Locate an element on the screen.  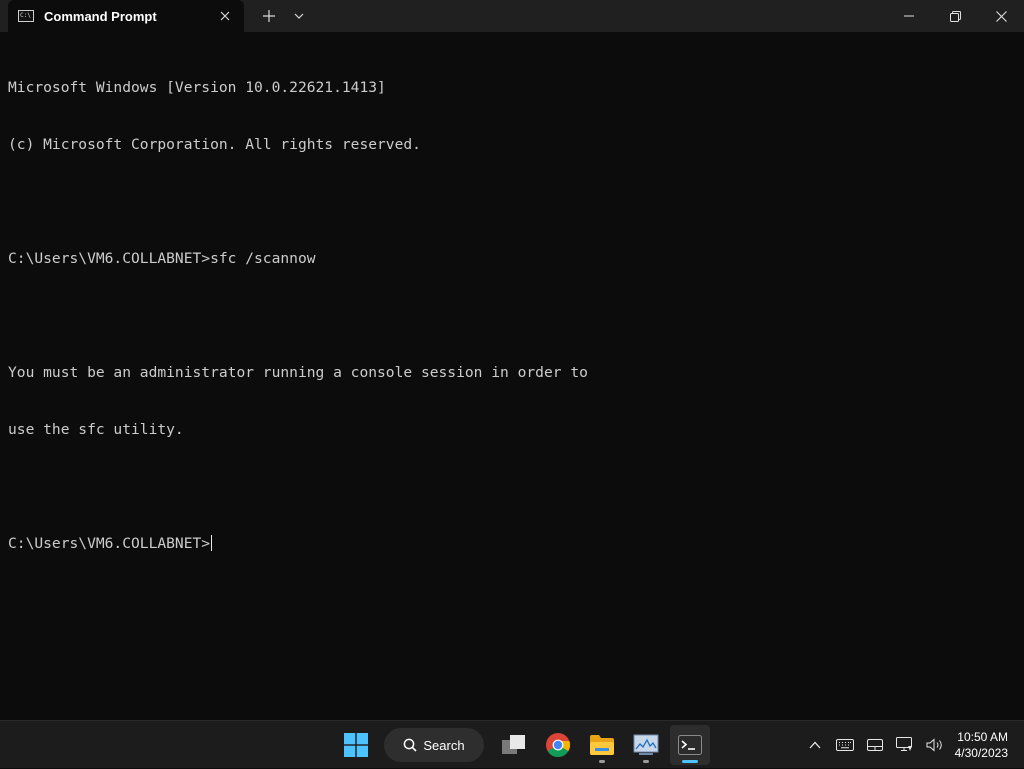
new-tab-button is located at coordinates (269, 16).